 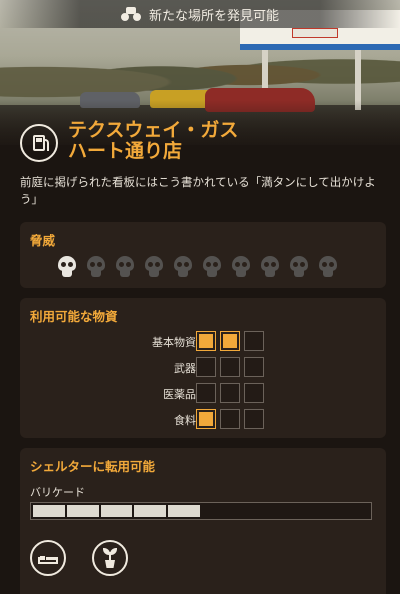 What do you see at coordinates (185, 420) in the screenshot?
I see `resource-label: 食料` at bounding box center [185, 420].